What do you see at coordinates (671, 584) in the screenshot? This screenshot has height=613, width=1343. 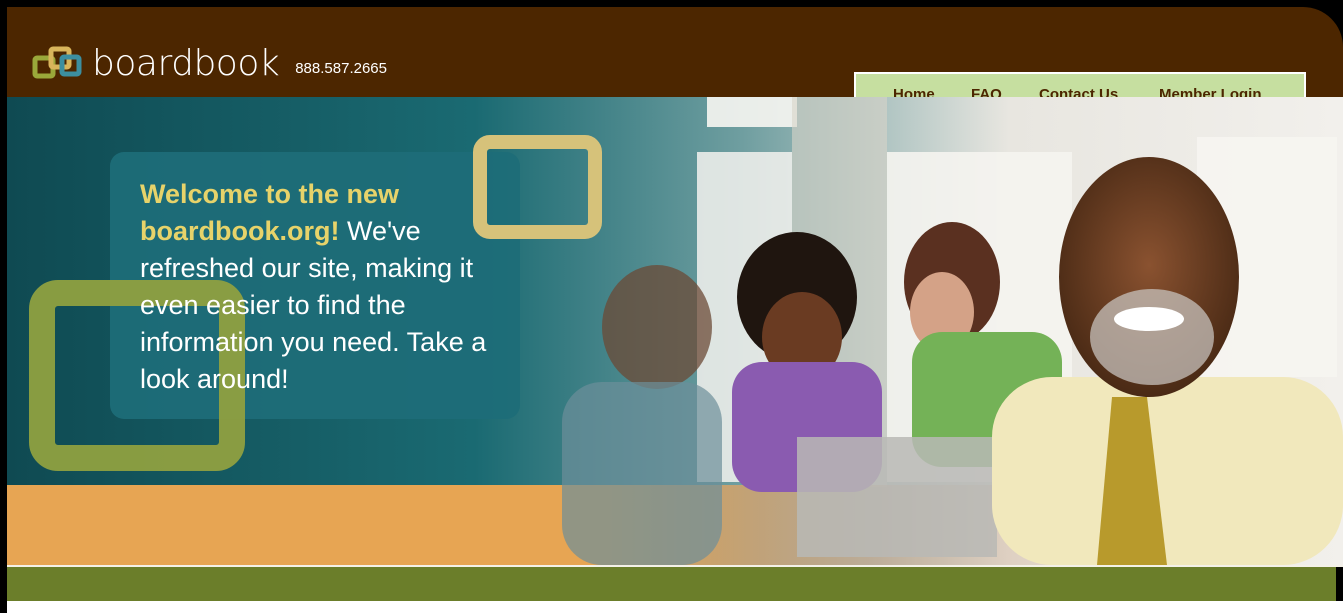 I see `content-band` at bounding box center [671, 584].